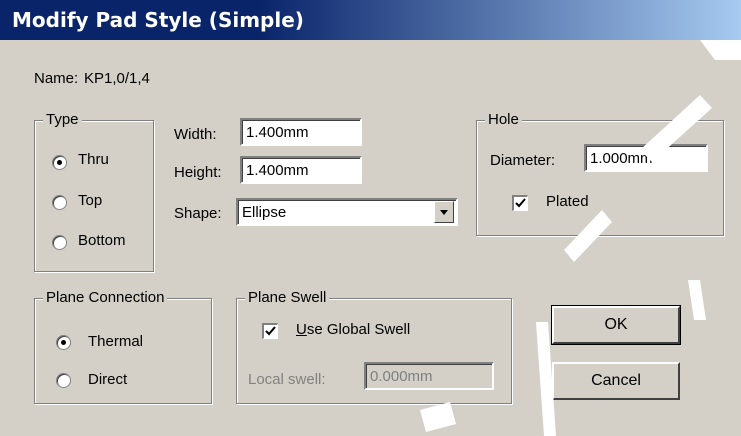 This screenshot has width=741, height=436. Describe the element at coordinates (107, 379) in the screenshot. I see `plane-direct-label: Direct` at that location.